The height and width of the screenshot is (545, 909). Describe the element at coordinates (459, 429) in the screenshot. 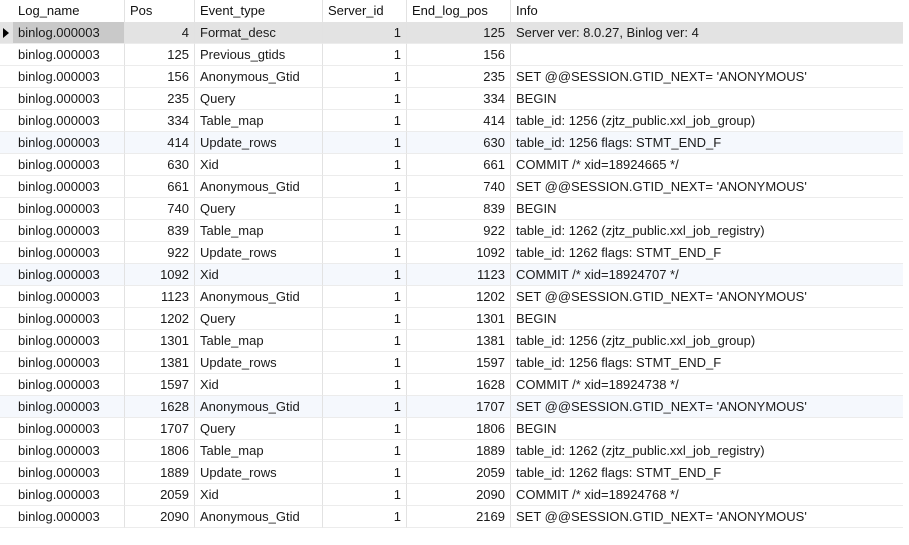

I see `cell-end-log-pos: 1806` at that location.